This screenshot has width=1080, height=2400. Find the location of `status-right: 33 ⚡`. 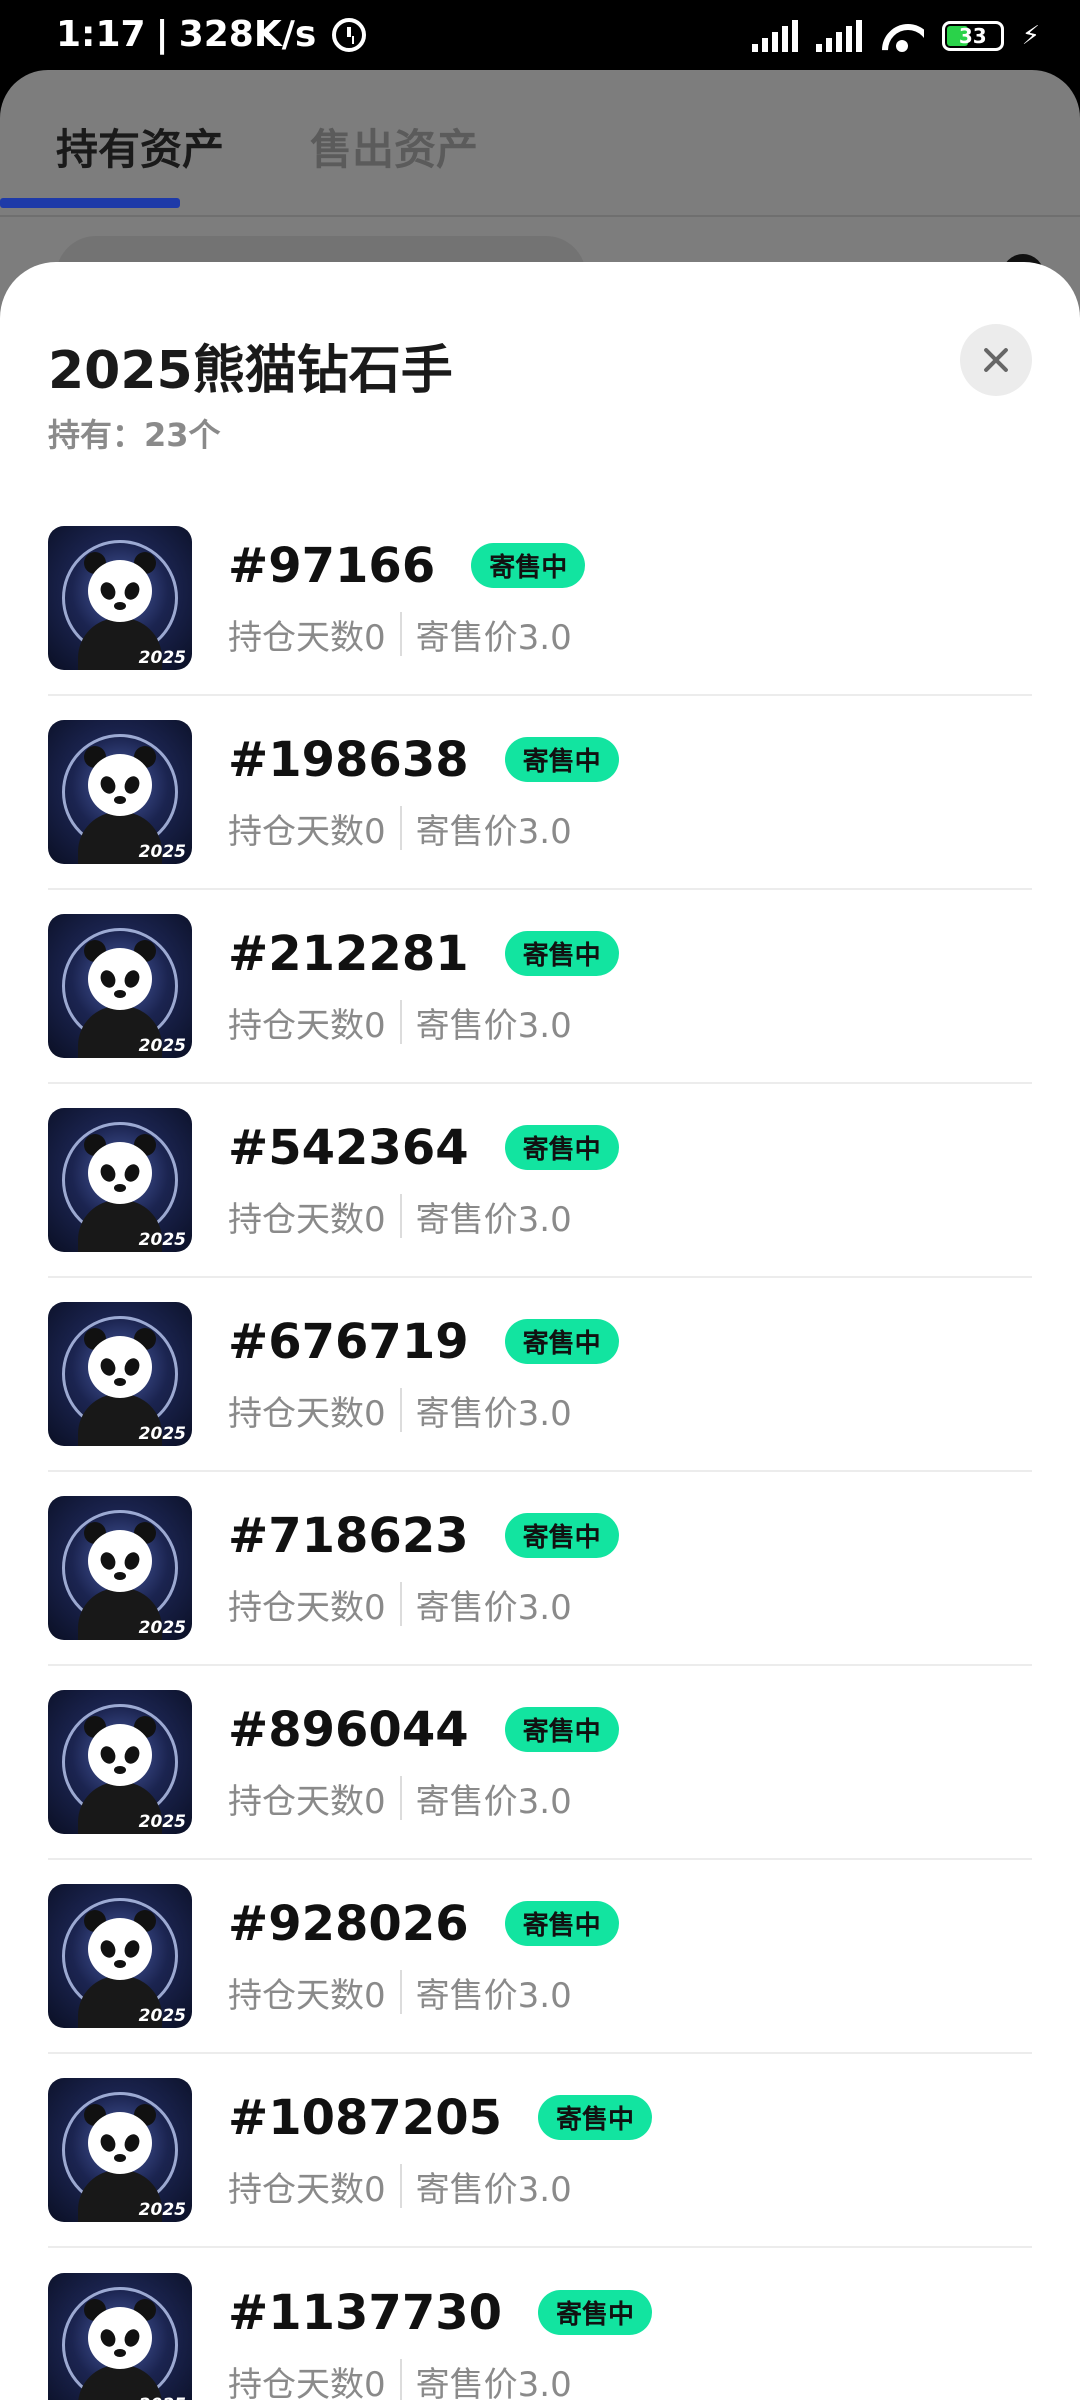

status-right: 33 ⚡ is located at coordinates (895, 36).